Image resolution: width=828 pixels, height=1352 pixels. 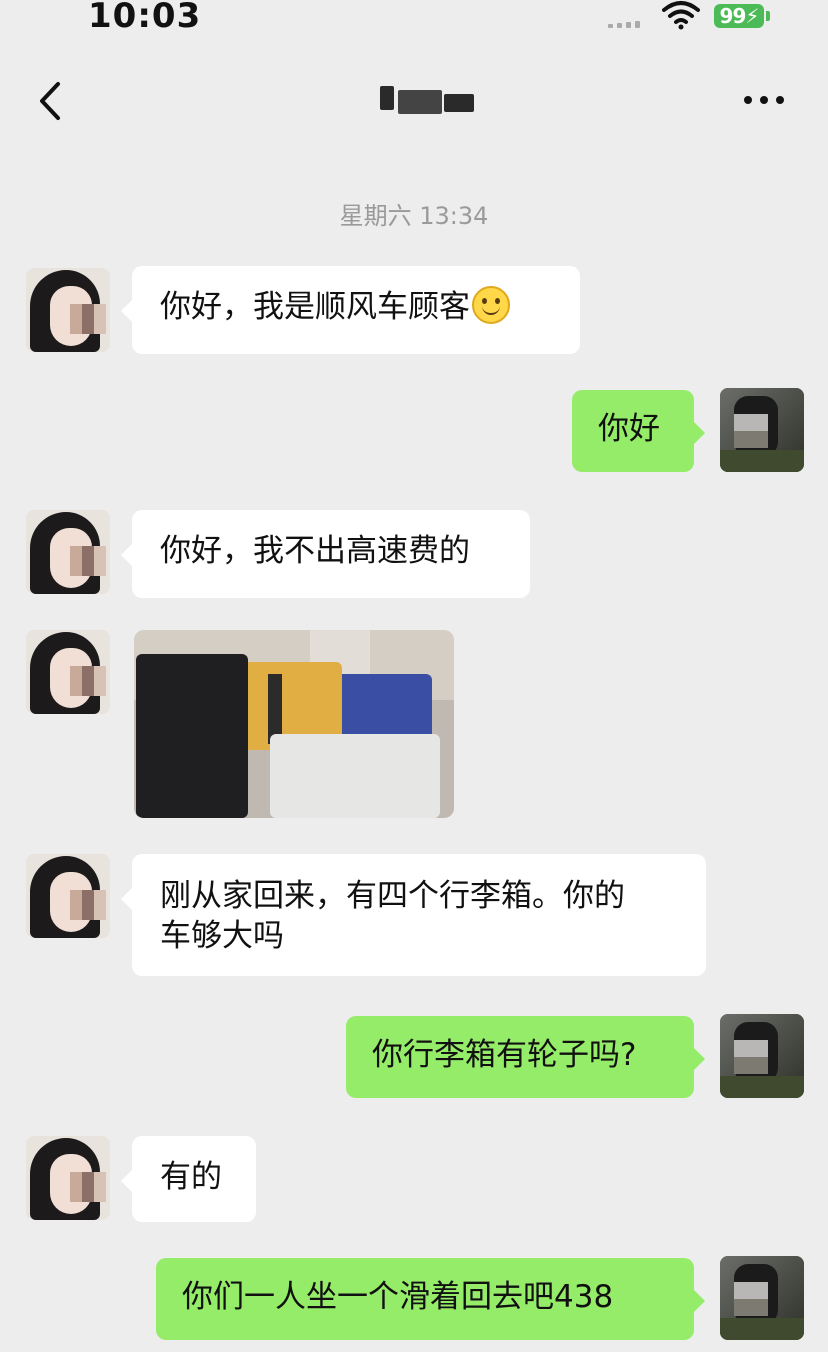 I want to click on message-bubble-outgoing: 你行李箱有轮子吗?, so click(x=525, y=1057).